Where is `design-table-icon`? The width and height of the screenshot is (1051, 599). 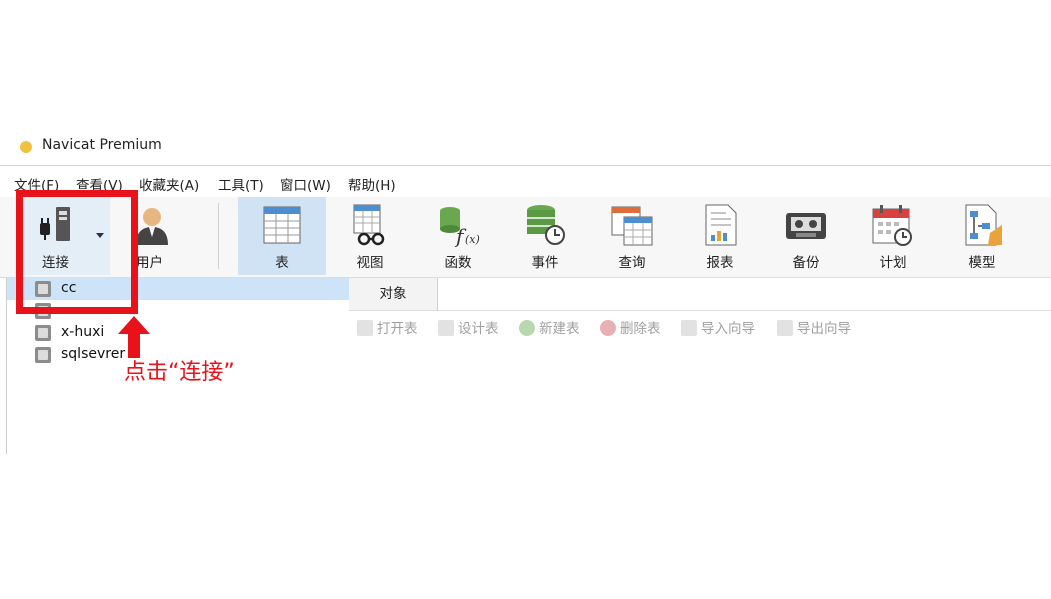 design-table-icon is located at coordinates (446, 328).